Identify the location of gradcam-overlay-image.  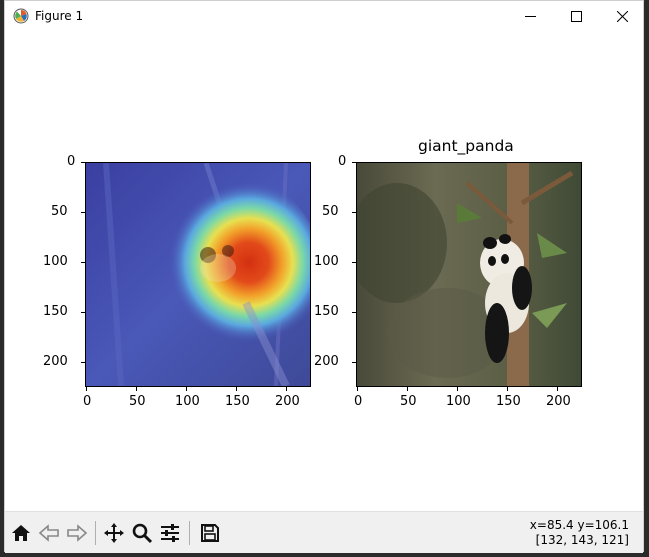
(198, 274).